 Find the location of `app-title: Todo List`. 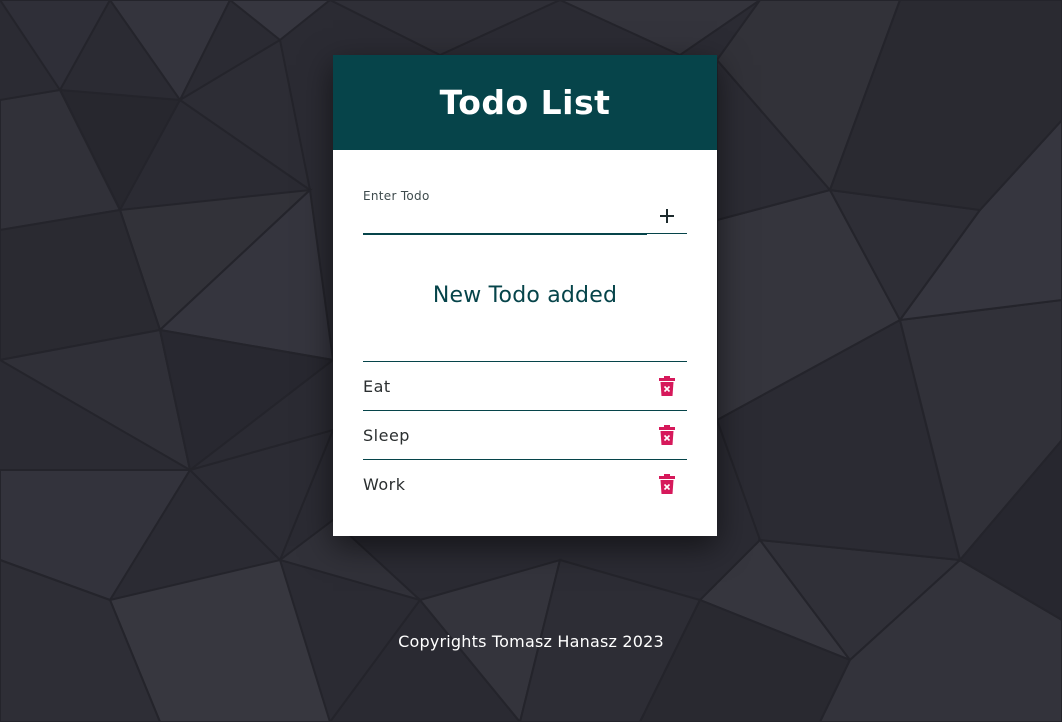

app-title: Todo List is located at coordinates (525, 102).